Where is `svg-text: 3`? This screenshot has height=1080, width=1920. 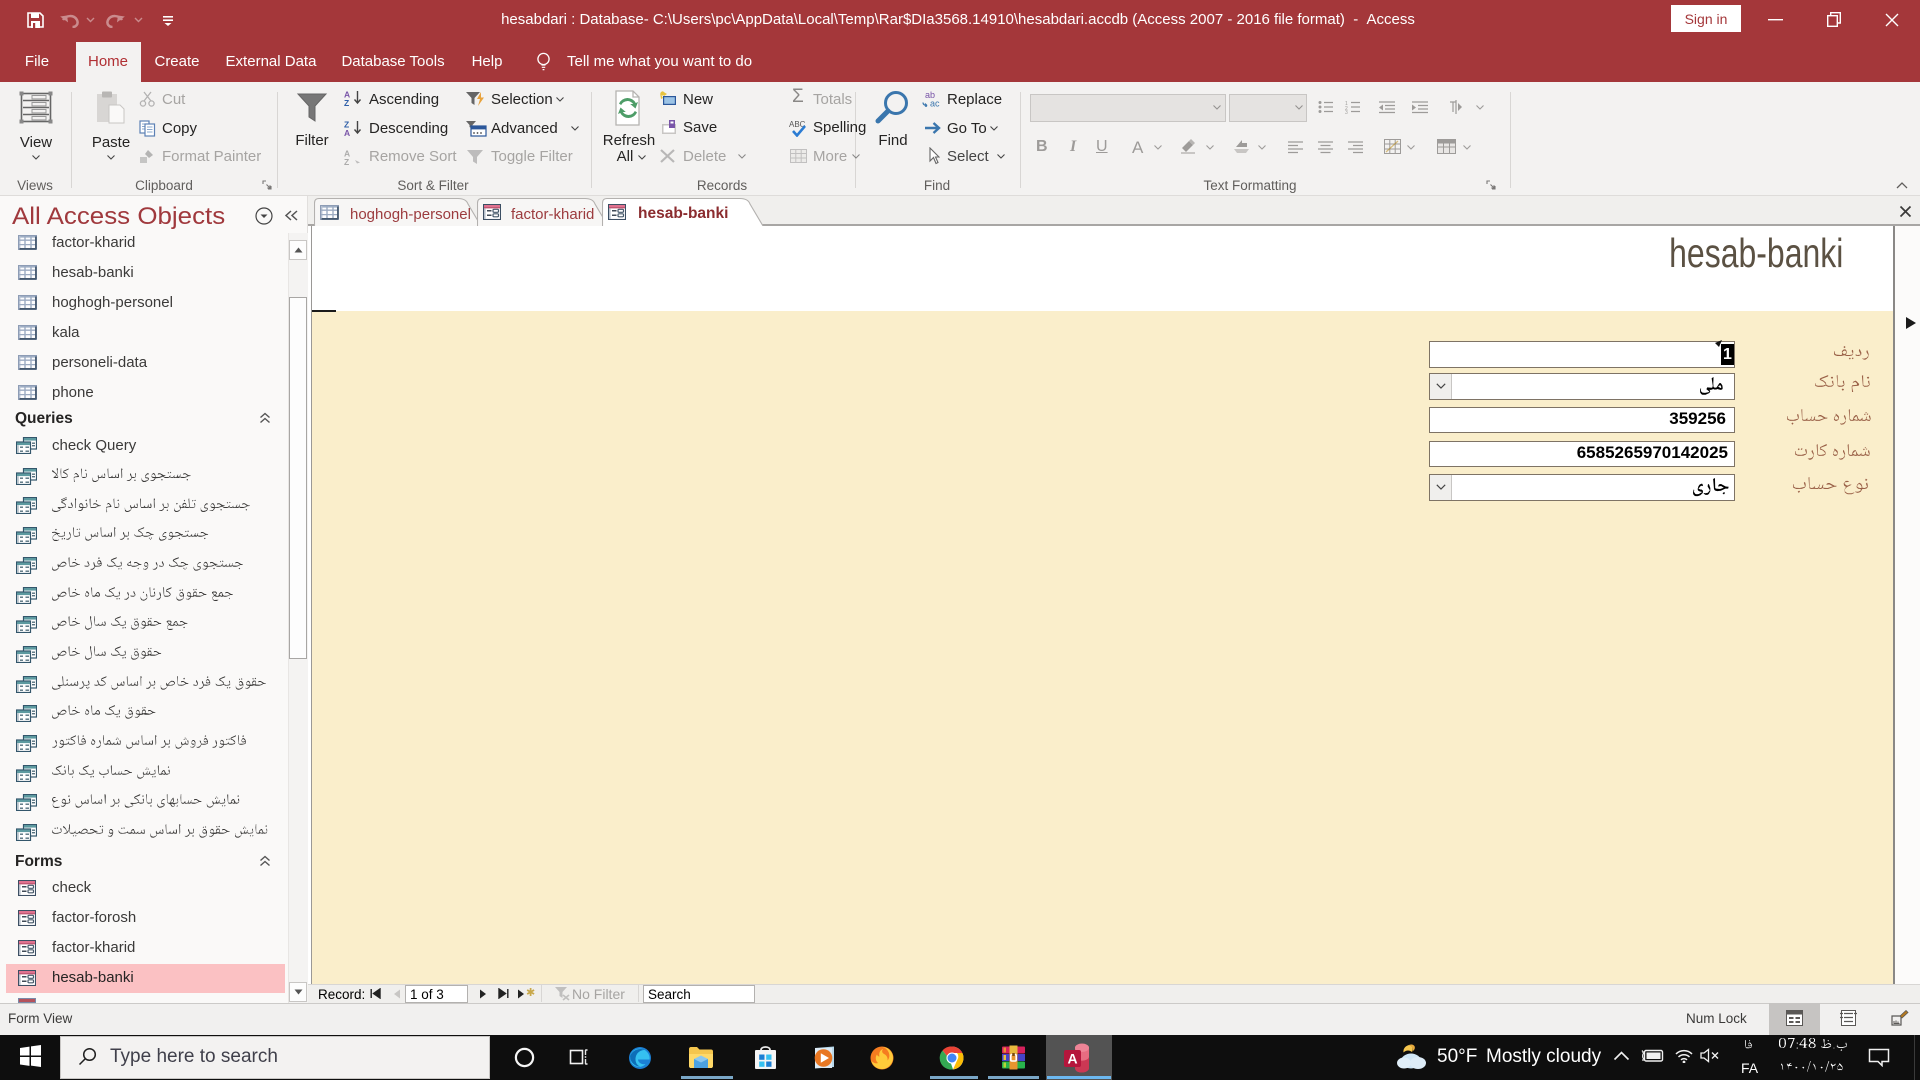 svg-text: 3 is located at coordinates (1346, 112).